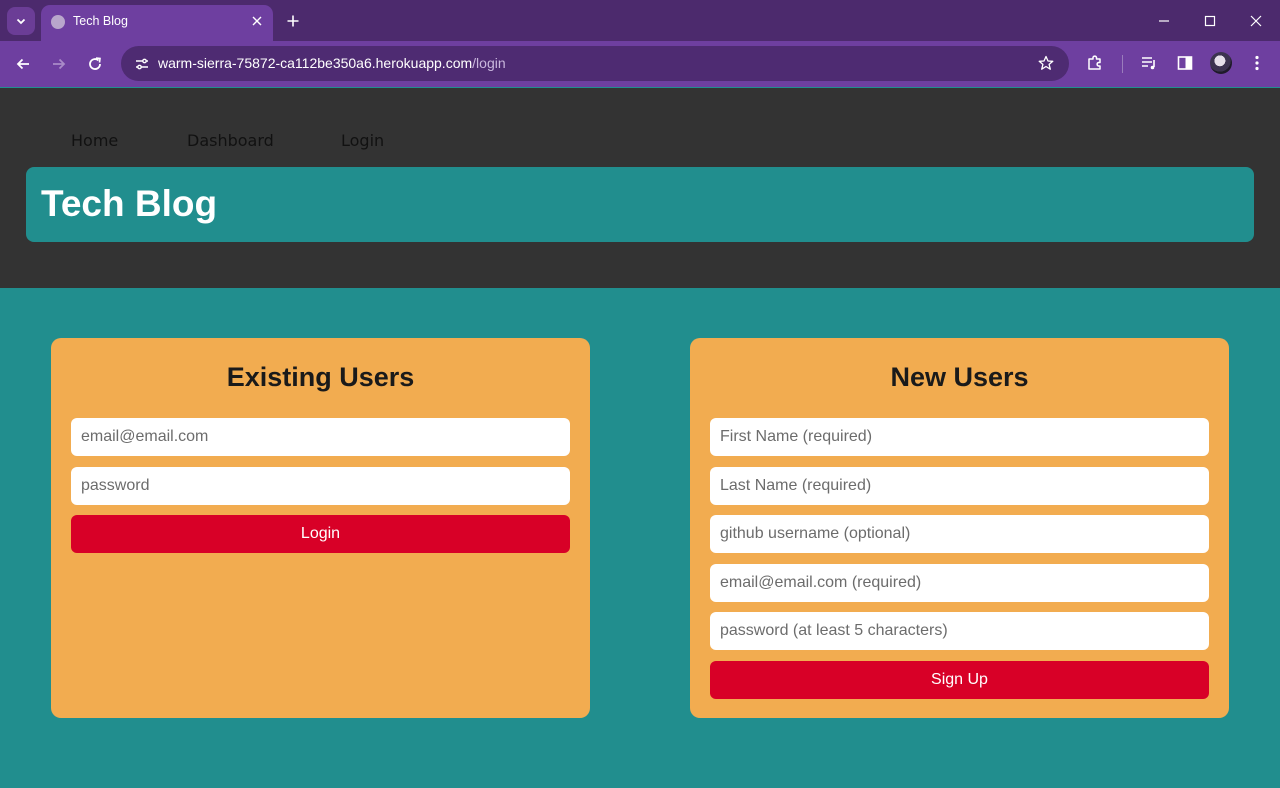 The image size is (1280, 788). Describe the element at coordinates (959, 485) in the screenshot. I see `last-name-input` at that location.